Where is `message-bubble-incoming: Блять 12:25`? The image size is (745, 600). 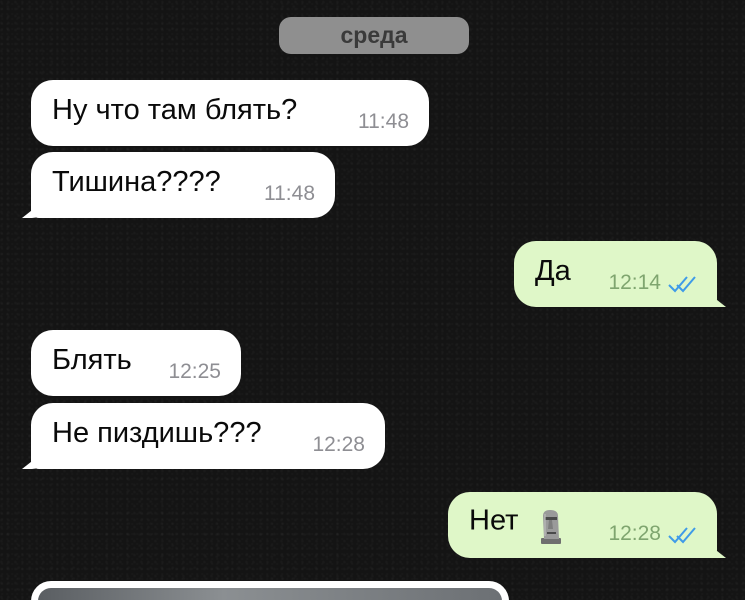 message-bubble-incoming: Блять 12:25 is located at coordinates (136, 363).